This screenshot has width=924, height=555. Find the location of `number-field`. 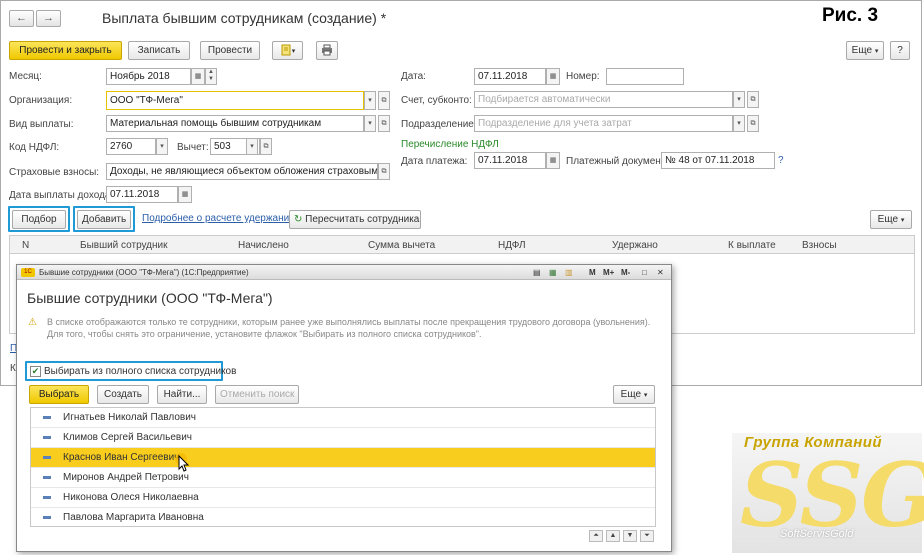

number-field is located at coordinates (645, 76).